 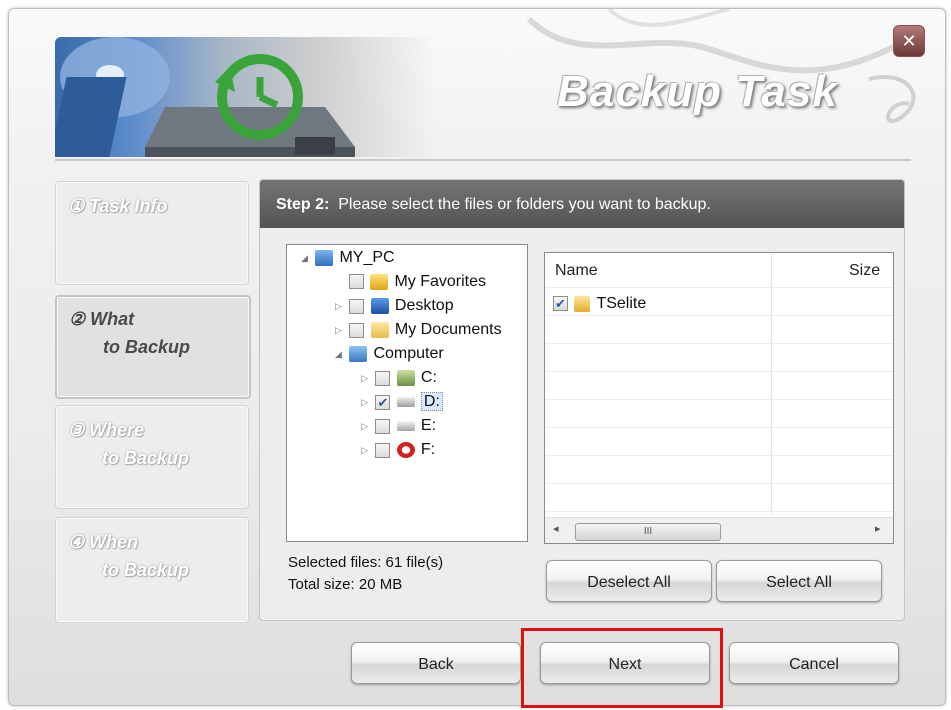 What do you see at coordinates (436, 663) in the screenshot?
I see `back-button: Back` at bounding box center [436, 663].